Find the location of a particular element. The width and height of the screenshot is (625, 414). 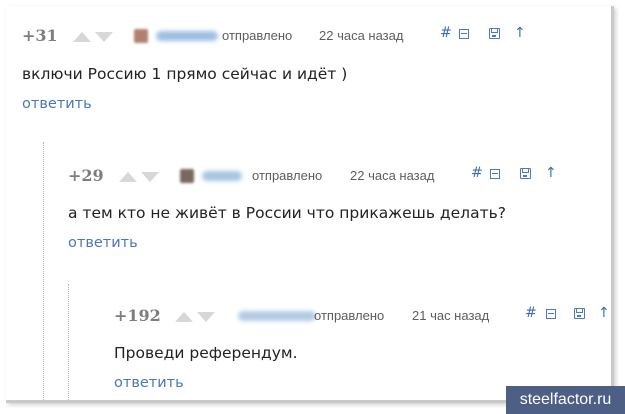

comment-text: Проведи референдум. is located at coordinates (206, 353).